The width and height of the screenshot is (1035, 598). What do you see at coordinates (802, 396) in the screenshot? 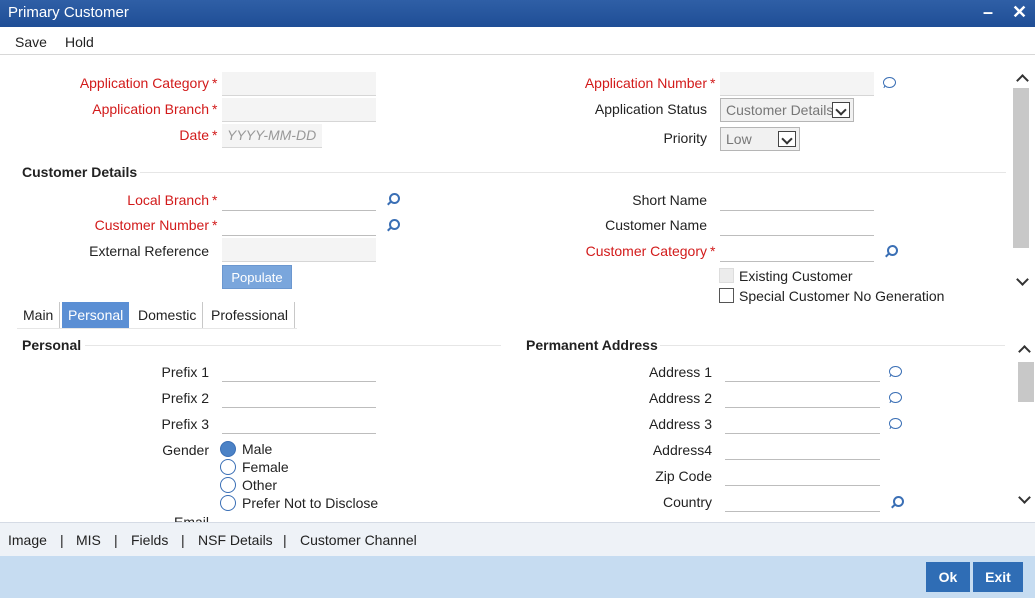
I see `address-2-input` at bounding box center [802, 396].